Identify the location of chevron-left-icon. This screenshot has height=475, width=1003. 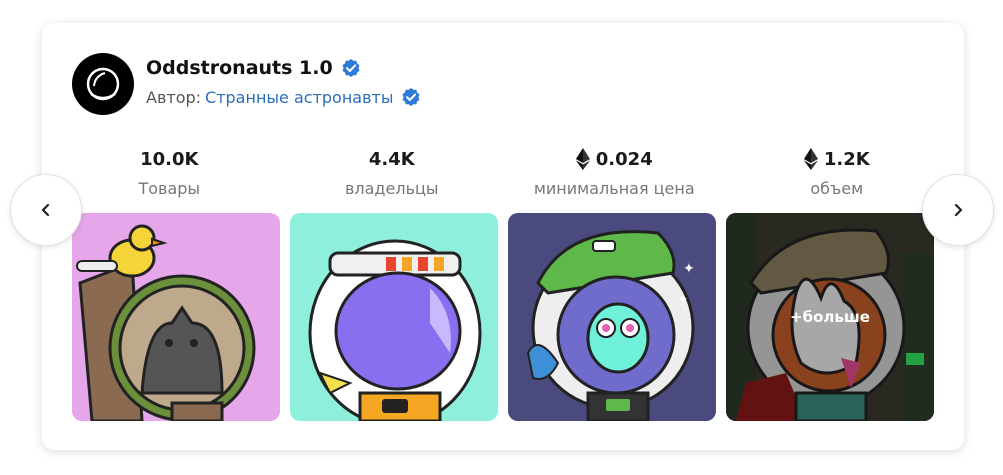
(45, 210).